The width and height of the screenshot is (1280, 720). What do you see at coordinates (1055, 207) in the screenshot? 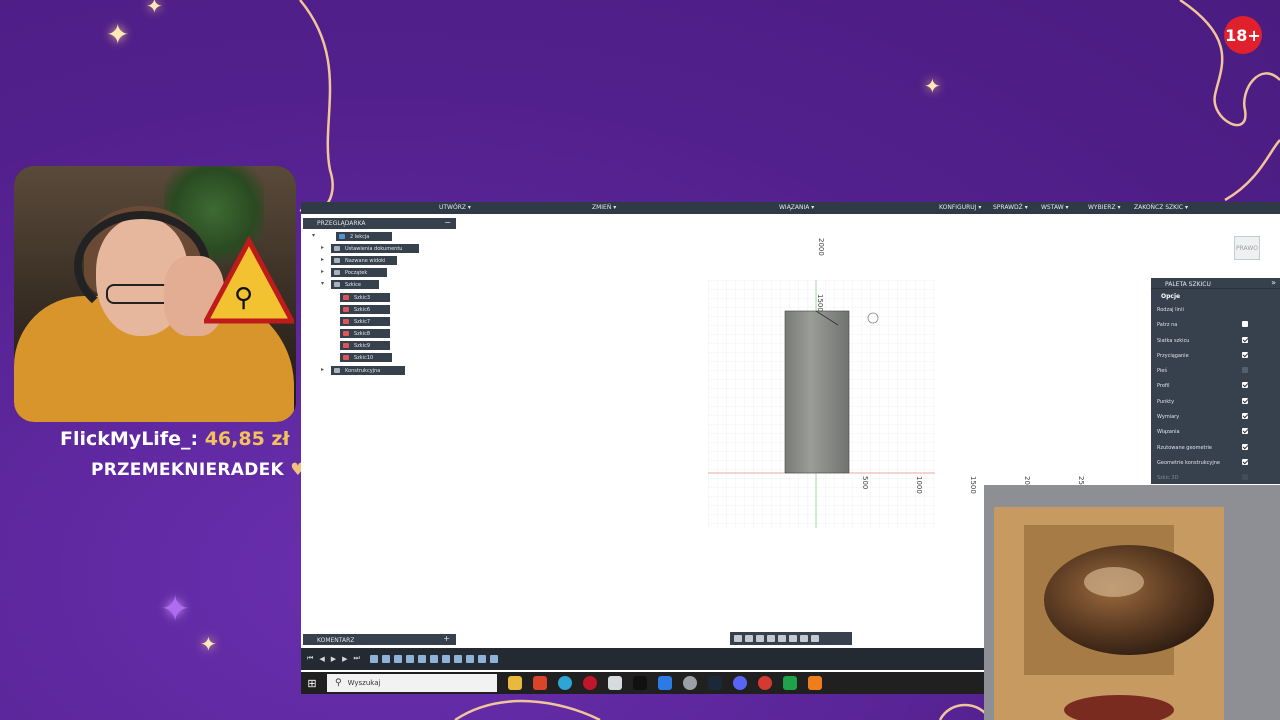
I see `menu-insert: WSTAW ▾` at bounding box center [1055, 207].